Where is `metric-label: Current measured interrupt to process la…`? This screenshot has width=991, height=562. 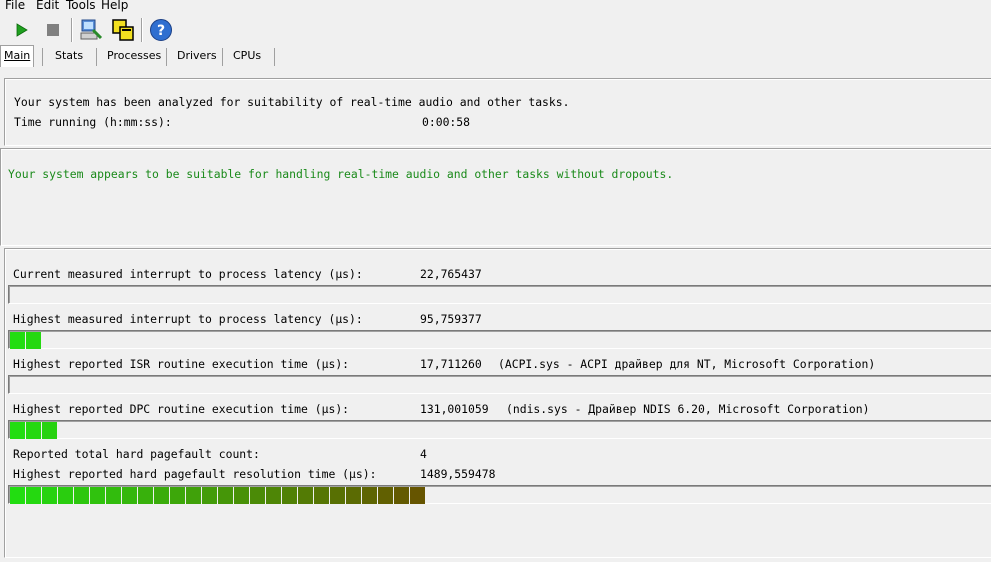 metric-label: Current measured interrupt to process la… is located at coordinates (188, 274).